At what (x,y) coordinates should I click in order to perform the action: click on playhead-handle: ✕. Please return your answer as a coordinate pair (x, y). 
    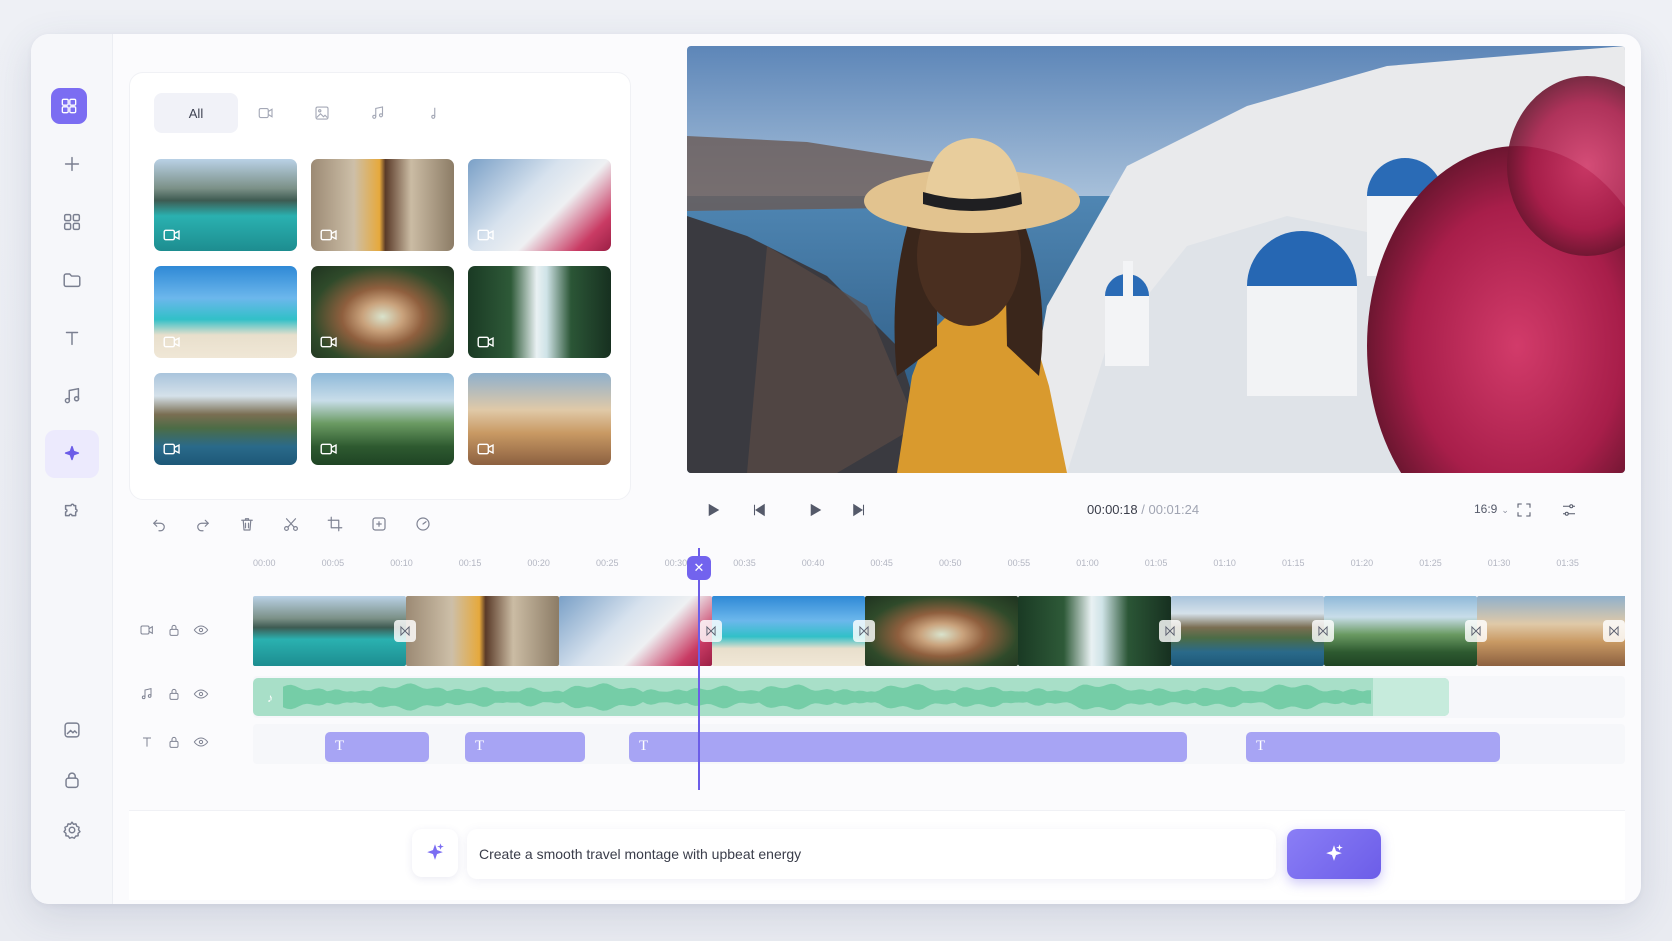
    Looking at the image, I should click on (699, 568).